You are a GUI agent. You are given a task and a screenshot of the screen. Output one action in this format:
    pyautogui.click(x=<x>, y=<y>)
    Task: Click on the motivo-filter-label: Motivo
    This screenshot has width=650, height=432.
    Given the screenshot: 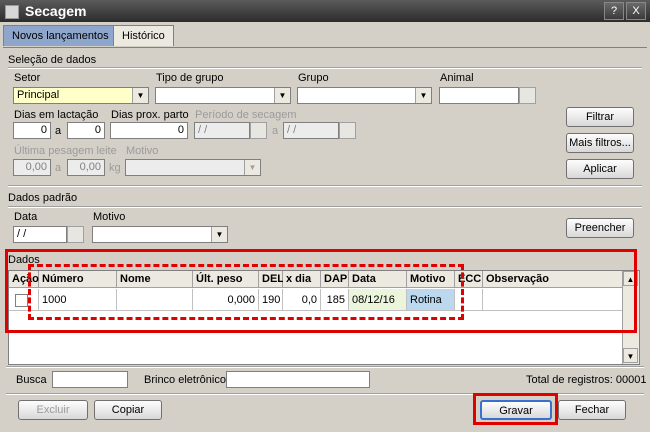 What is the action you would take?
    pyautogui.click(x=142, y=151)
    